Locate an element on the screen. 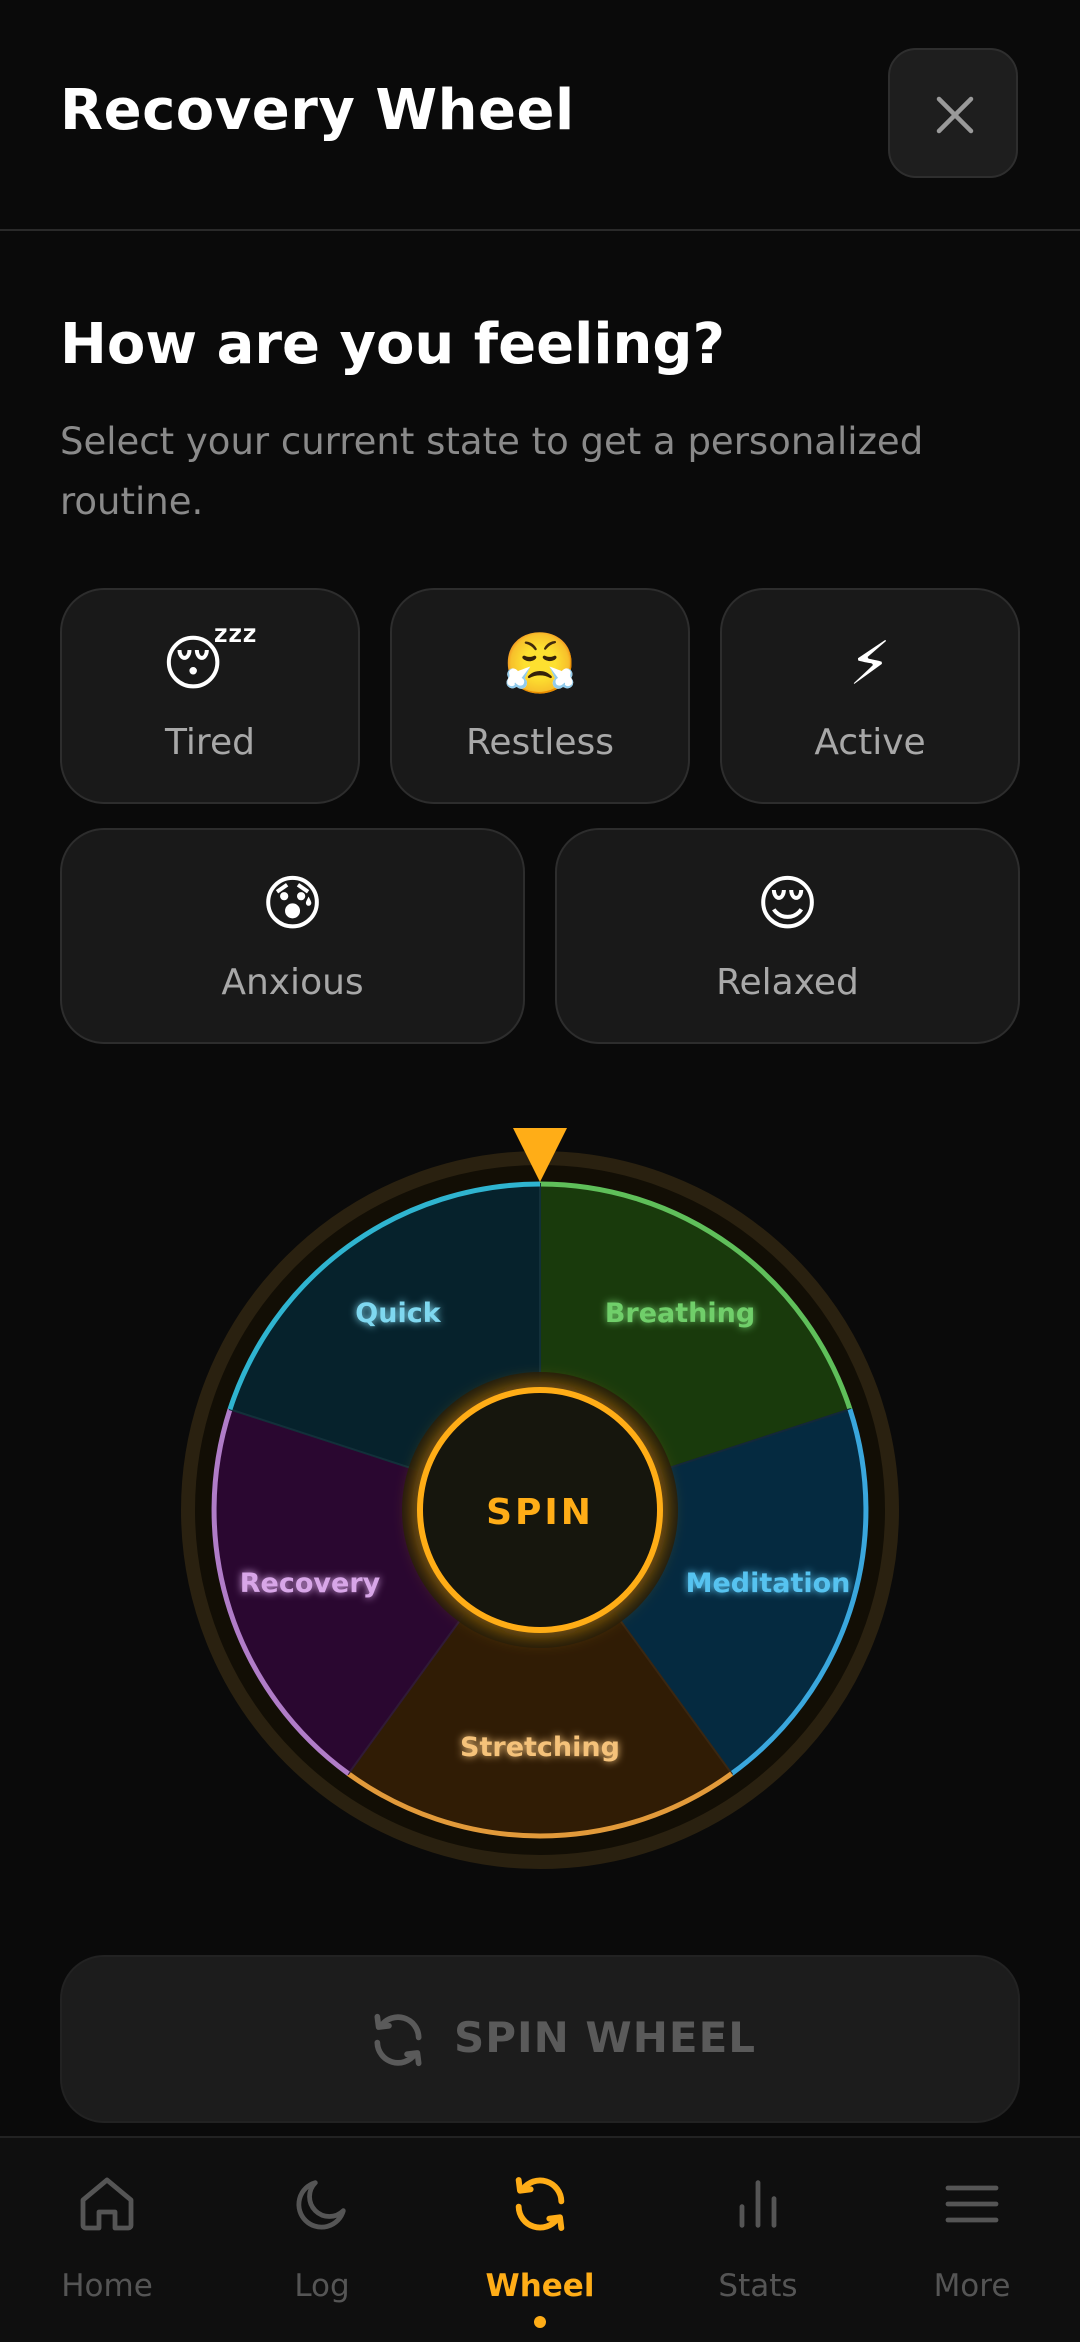 This screenshot has width=1080, height=2342. mood-active-button: ⚡ Active is located at coordinates (870, 696).